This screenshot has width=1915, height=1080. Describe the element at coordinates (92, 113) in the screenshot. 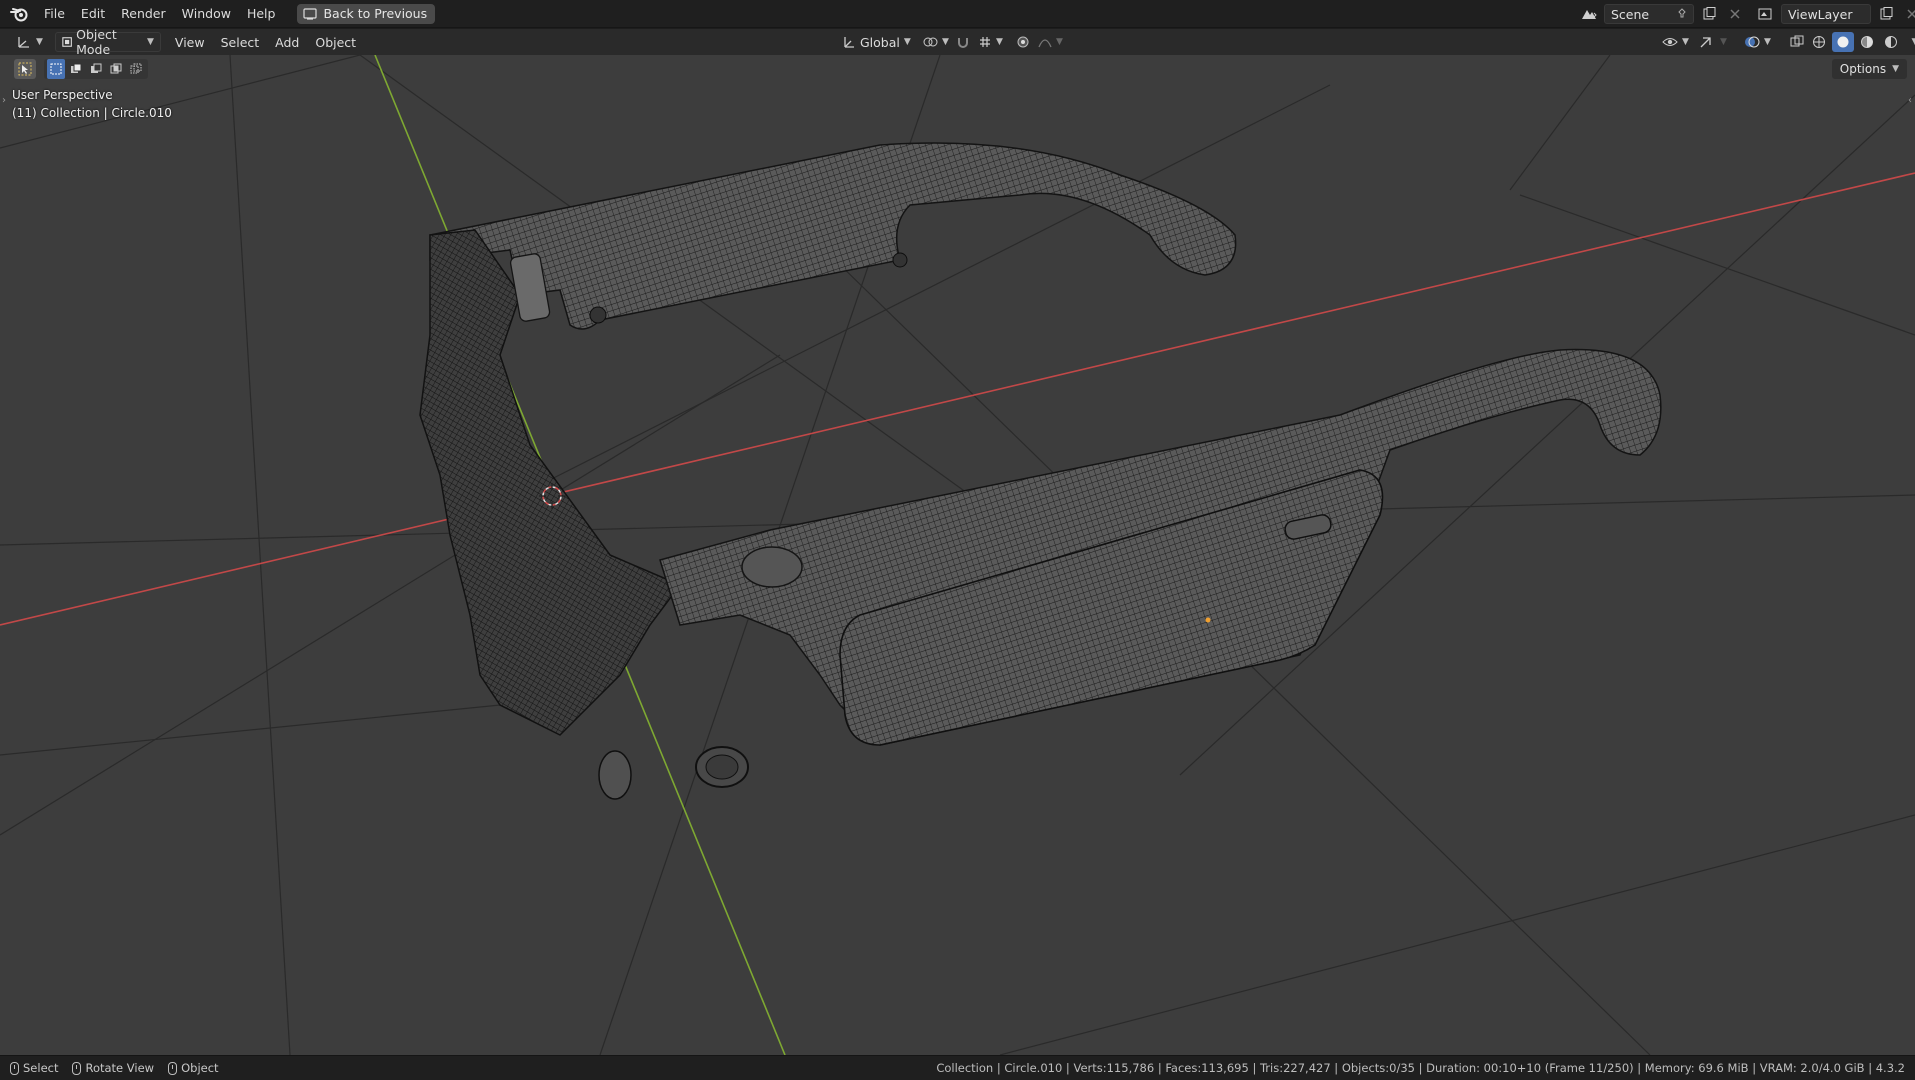

I see `viewport-collection-label: (11) Collection | Circle.010` at that location.